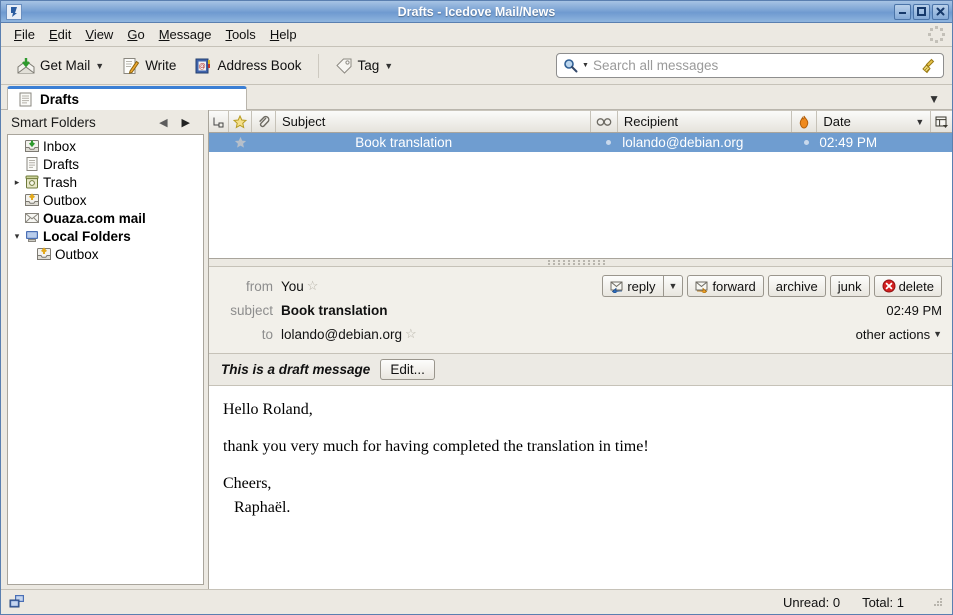  What do you see at coordinates (575, 310) in the screenshot?
I see `header-line-subject: subject Book translation 02:49 PM` at bounding box center [575, 310].